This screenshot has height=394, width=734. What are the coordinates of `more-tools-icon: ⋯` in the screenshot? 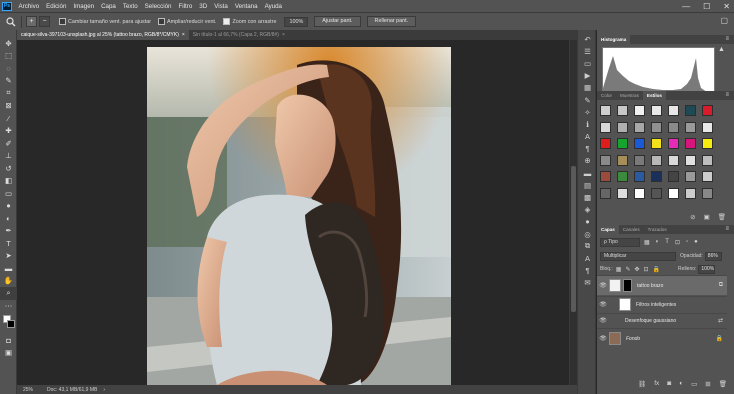 It's located at (8, 306).